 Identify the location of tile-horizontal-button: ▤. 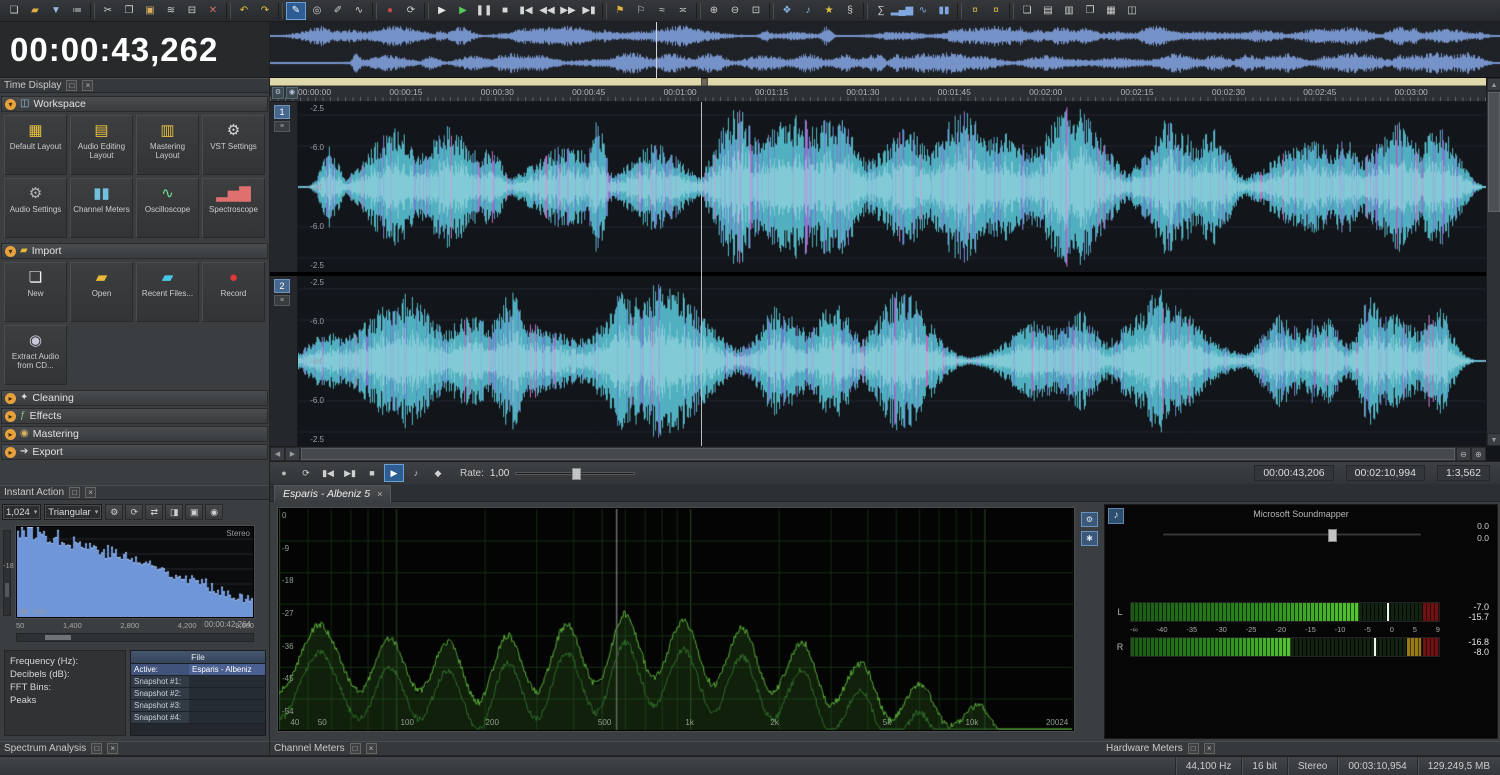
(1048, 11).